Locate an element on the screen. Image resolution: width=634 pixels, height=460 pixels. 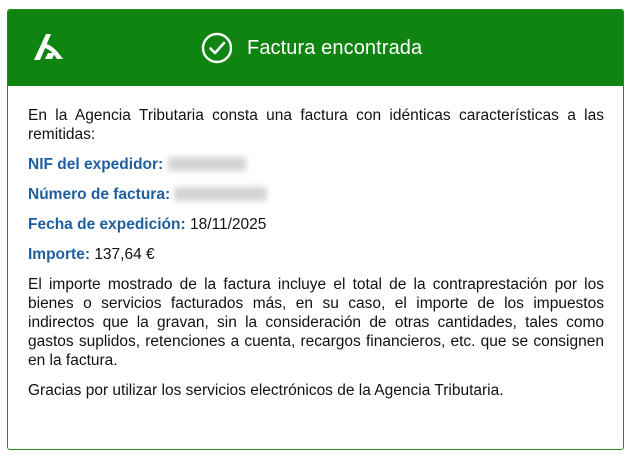
amount-row: Importe: 137,64 € is located at coordinates (316, 254).